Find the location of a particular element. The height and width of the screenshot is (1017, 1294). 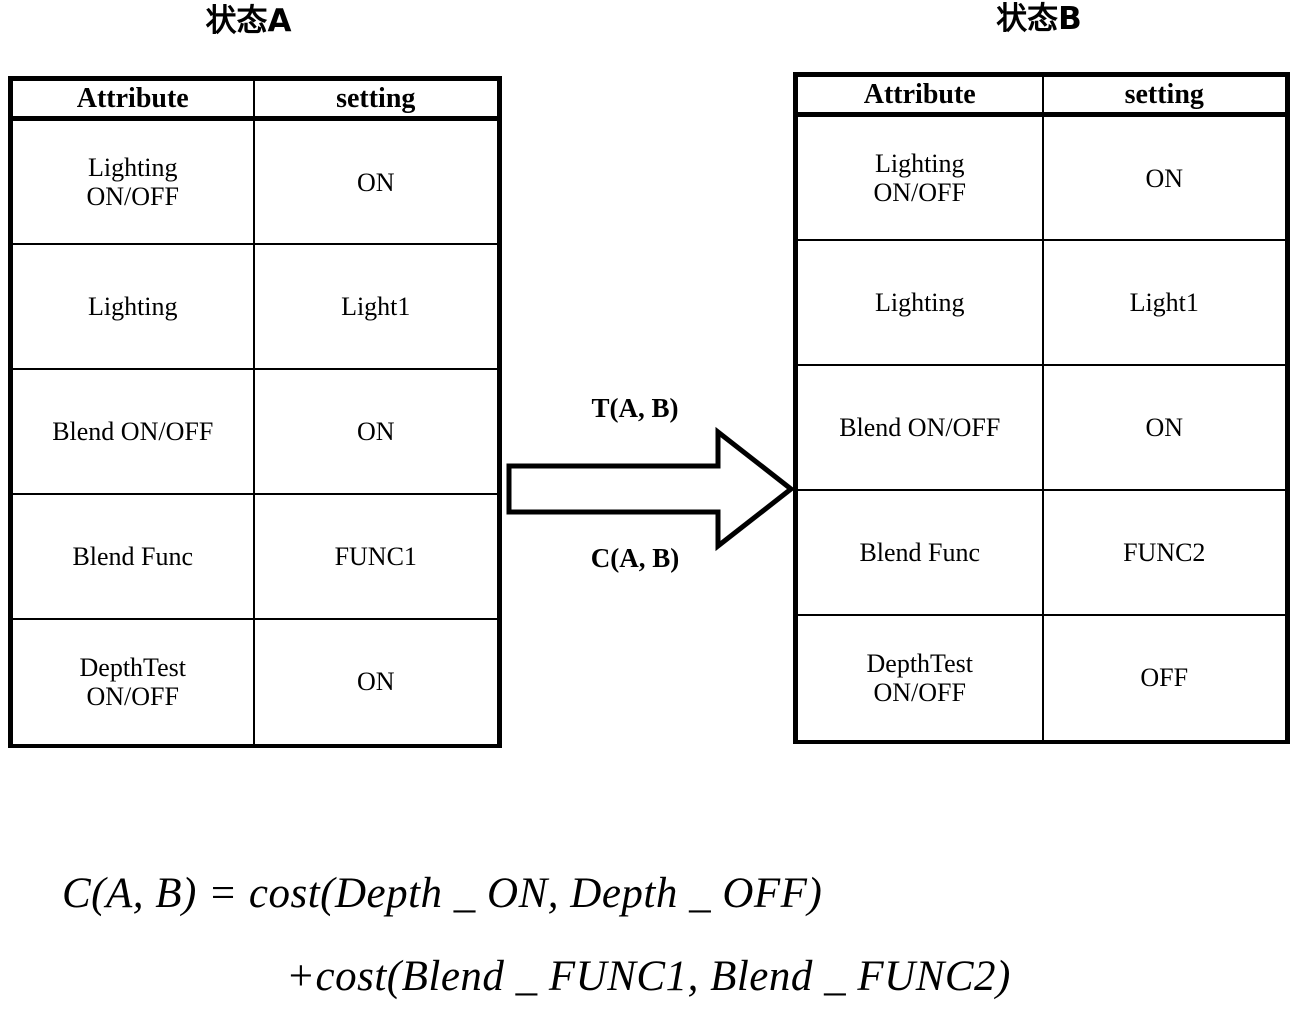

state-a-title: 状态A is located at coordinates (248, 21).